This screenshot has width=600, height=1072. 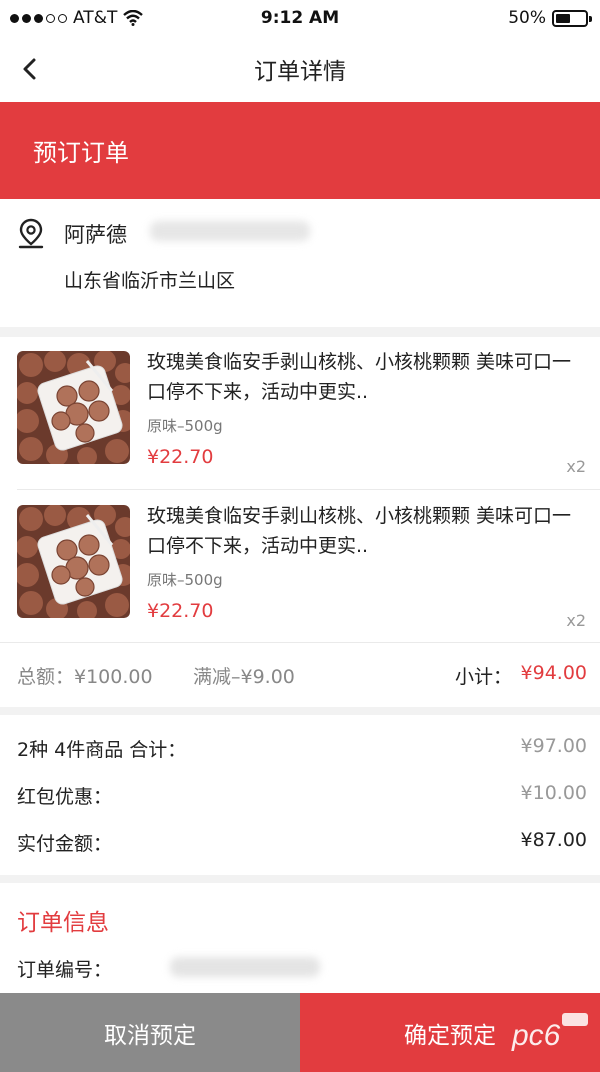 I want to click on cancel-booking-button: 取消预定, so click(x=150, y=1032).